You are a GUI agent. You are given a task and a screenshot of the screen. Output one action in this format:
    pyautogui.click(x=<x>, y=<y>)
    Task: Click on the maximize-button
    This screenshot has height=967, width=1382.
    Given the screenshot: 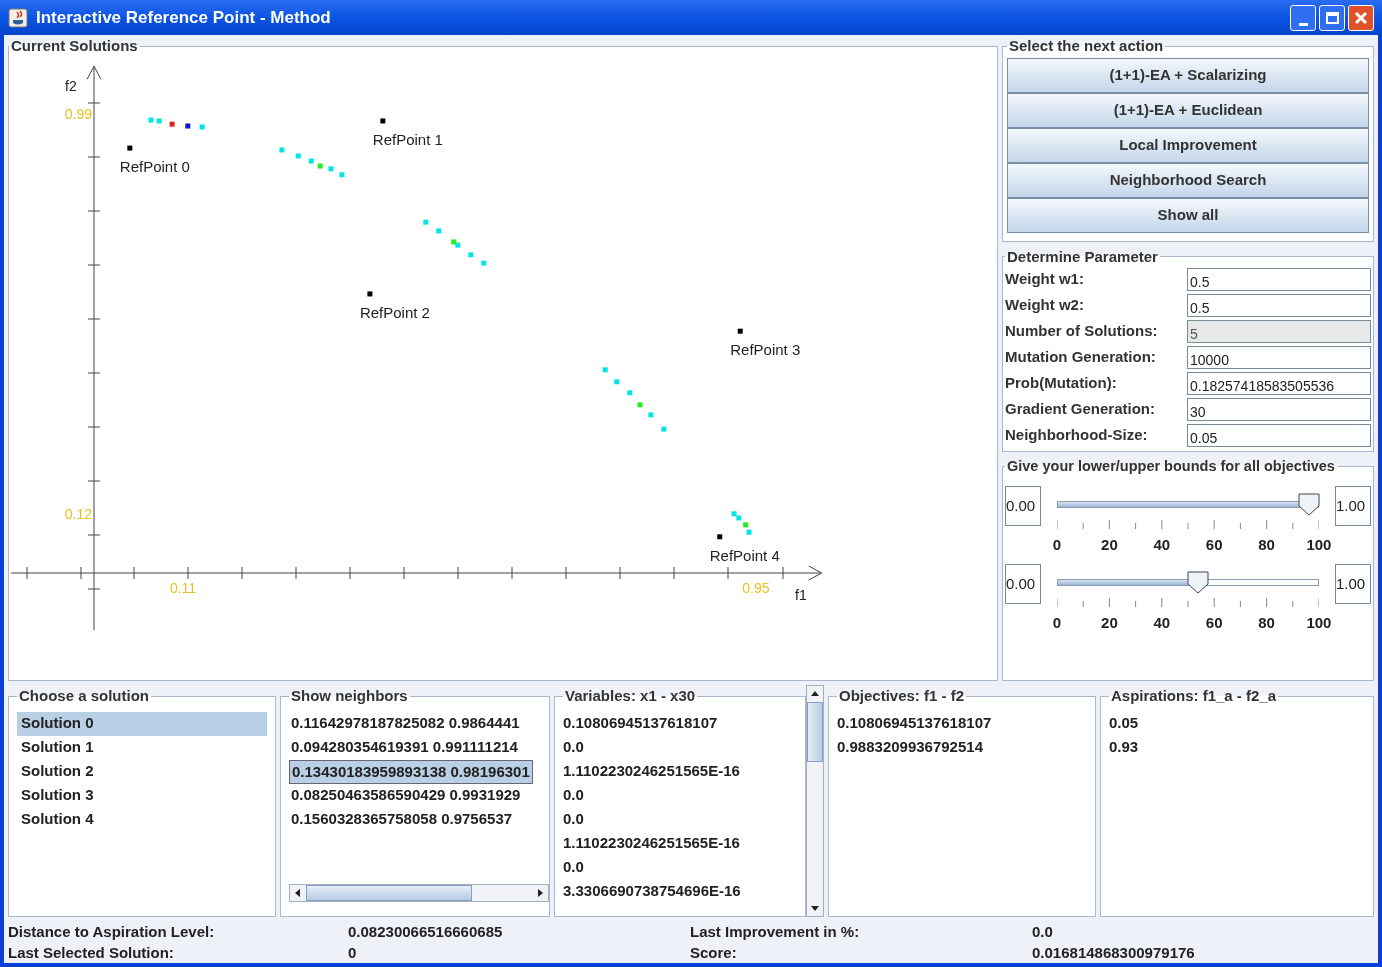 What is the action you would take?
    pyautogui.click(x=1332, y=17)
    